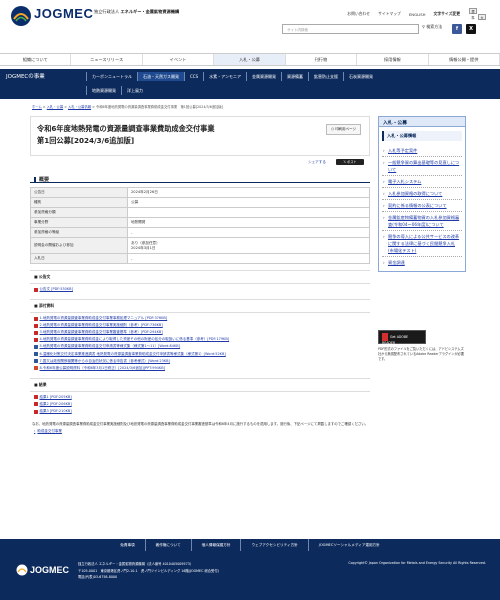 Image resolution: width=500 pixels, height=600 pixels. What do you see at coordinates (134, 90) in the screenshot?
I see `business-nav-item: 洋上風力` at bounding box center [134, 90].